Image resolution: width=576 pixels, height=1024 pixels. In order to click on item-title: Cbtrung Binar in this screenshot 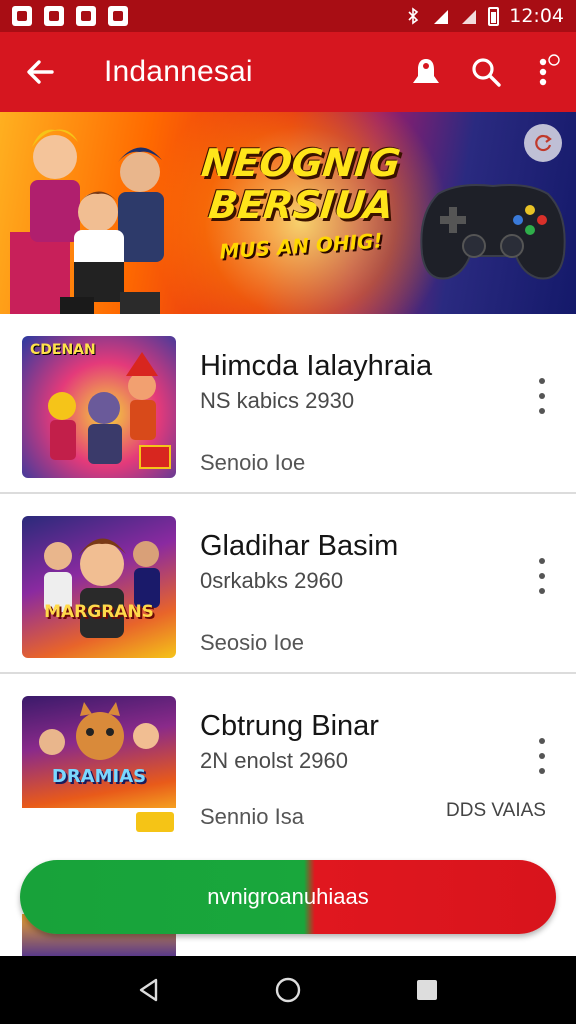, I will do `click(289, 726)`.